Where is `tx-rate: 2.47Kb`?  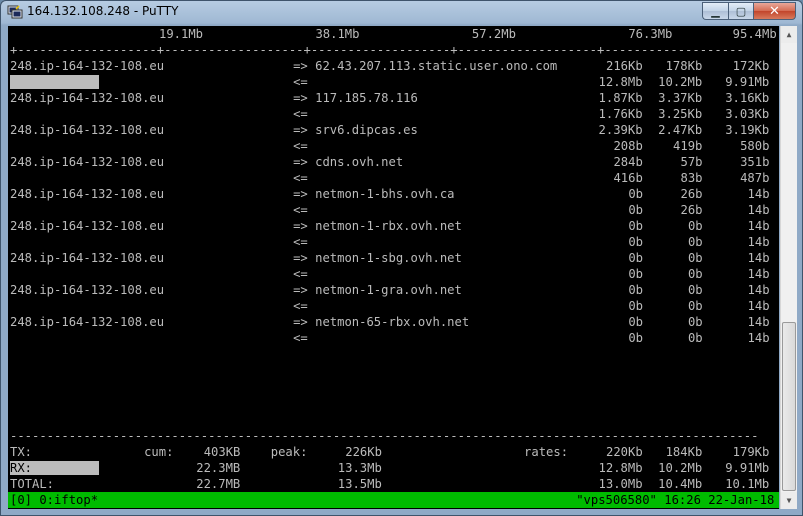 tx-rate: 2.47Kb is located at coordinates (680, 130).